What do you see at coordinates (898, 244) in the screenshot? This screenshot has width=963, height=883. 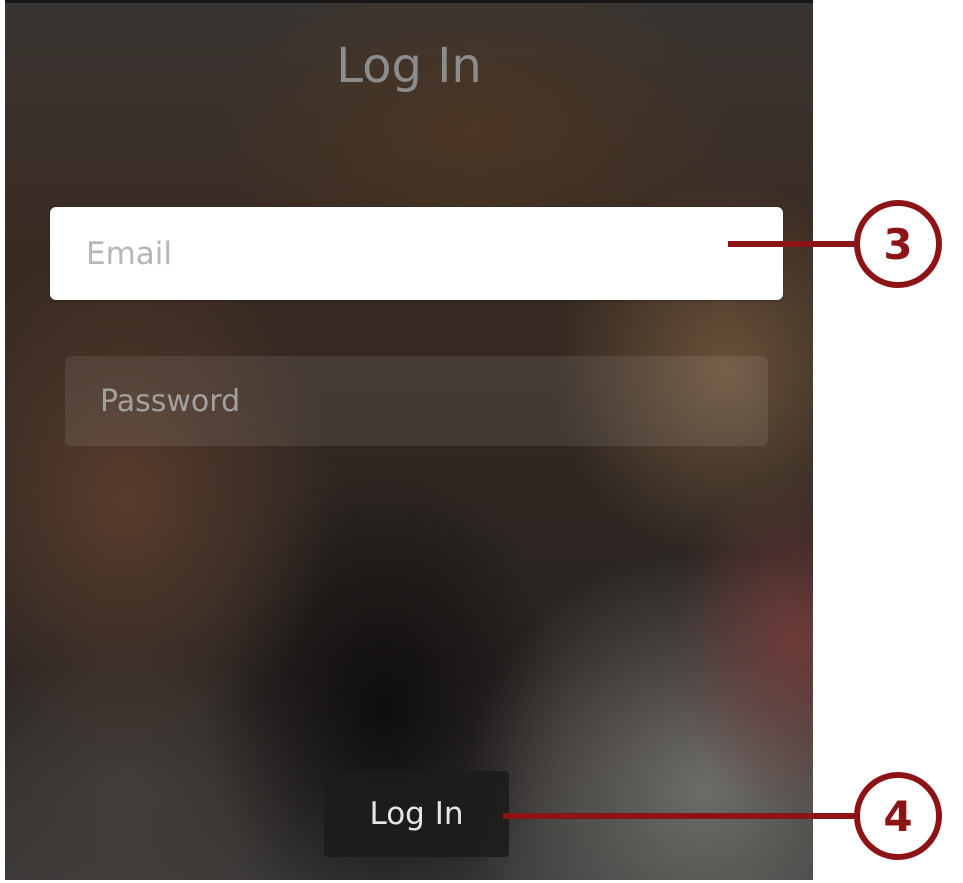 I see `callout-3-badge: 3` at bounding box center [898, 244].